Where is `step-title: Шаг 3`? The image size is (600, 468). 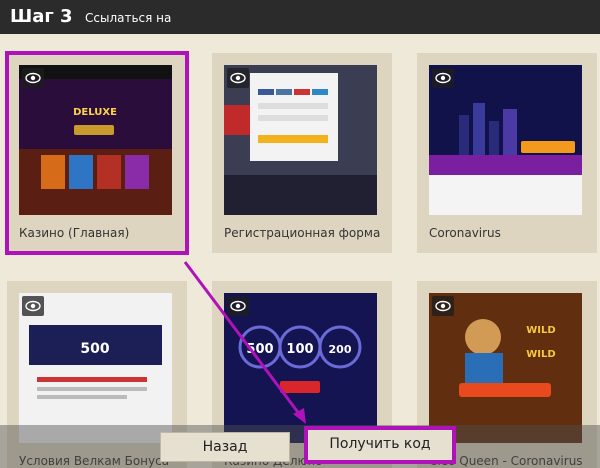
step-title: Шаг 3 is located at coordinates (41, 16).